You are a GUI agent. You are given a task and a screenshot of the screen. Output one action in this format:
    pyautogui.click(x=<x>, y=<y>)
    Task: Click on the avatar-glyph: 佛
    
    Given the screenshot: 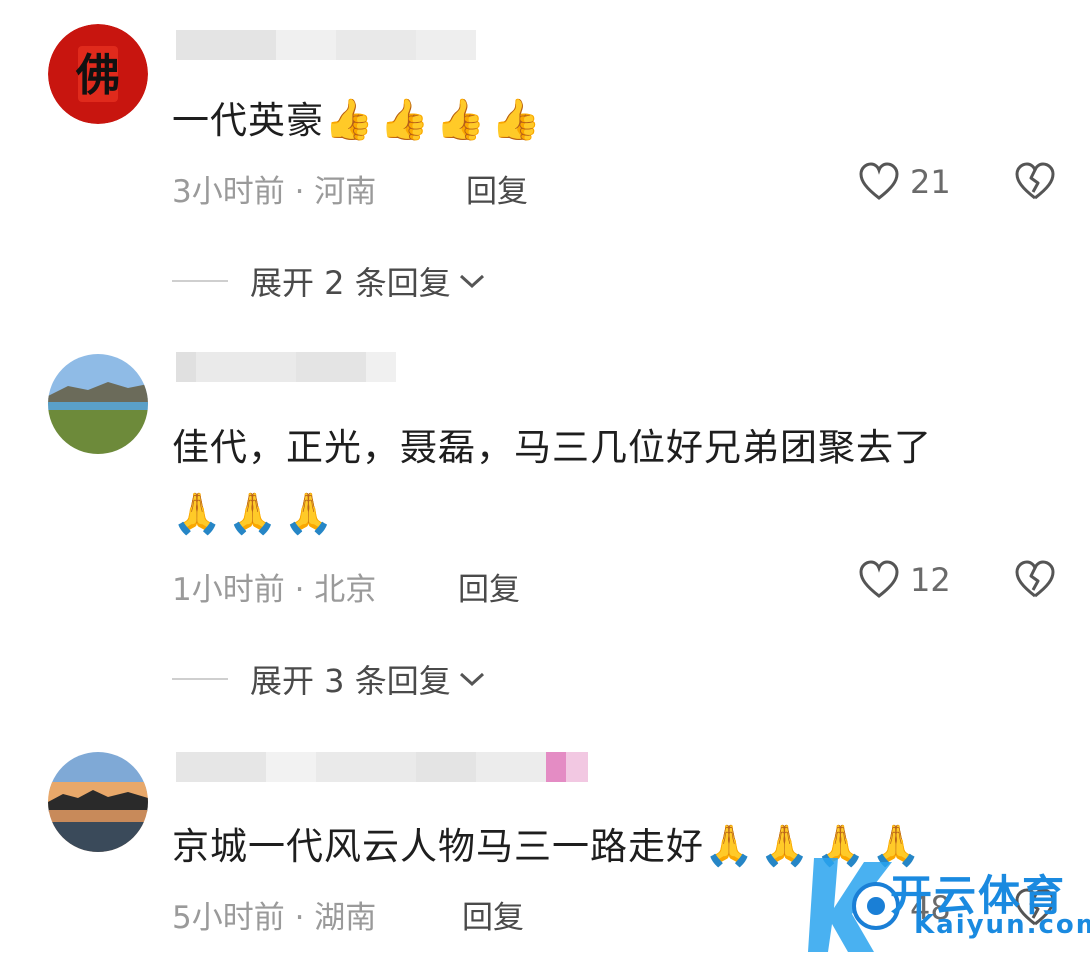 What is the action you would take?
    pyautogui.click(x=97, y=75)
    